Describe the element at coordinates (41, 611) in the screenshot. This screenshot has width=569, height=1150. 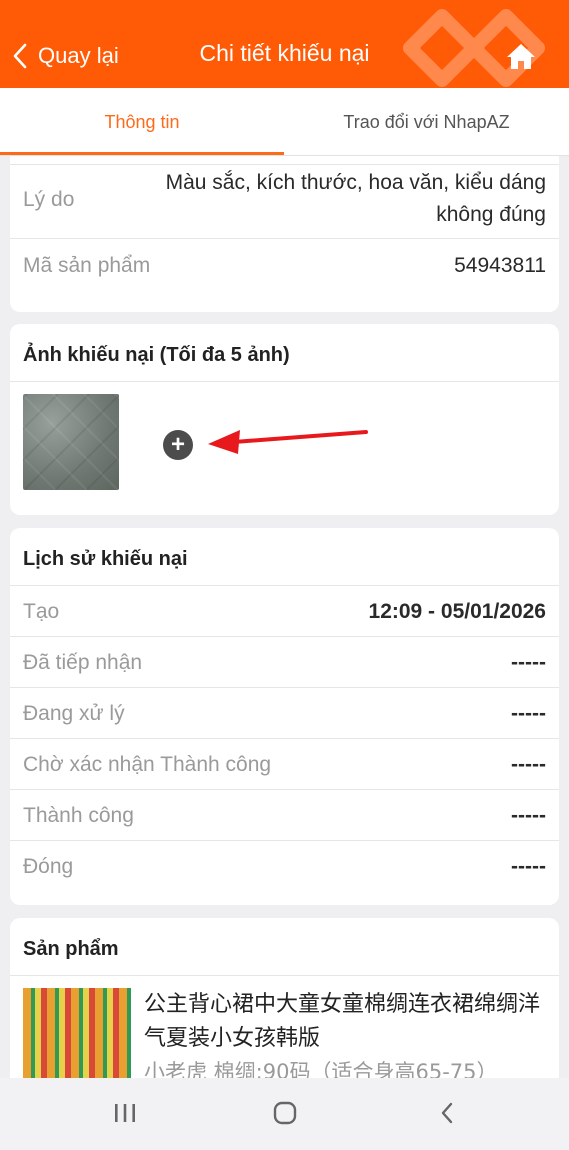
I see `history-label: Tạo` at that location.